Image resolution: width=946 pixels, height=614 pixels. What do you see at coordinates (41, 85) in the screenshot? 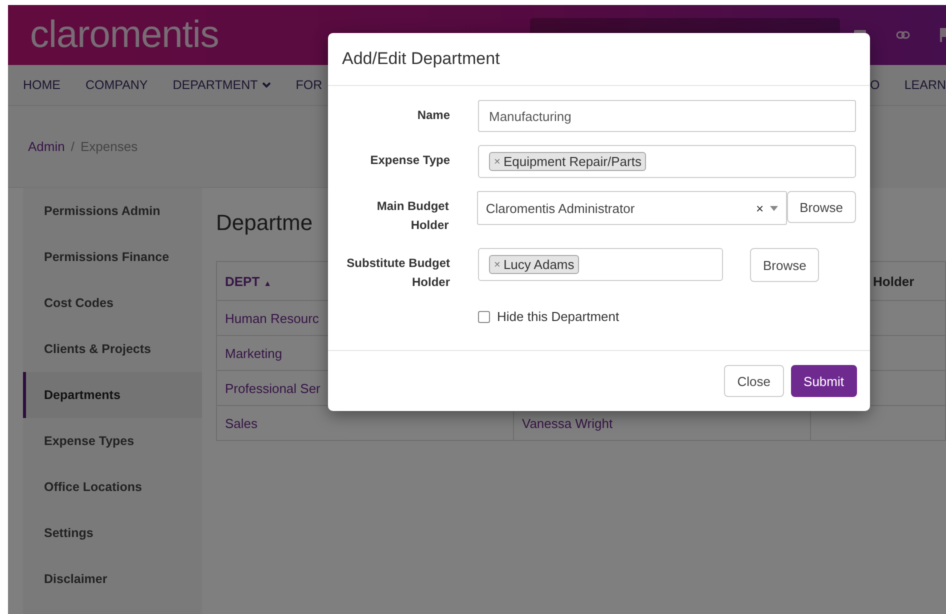
I see `nav-item: HOME` at bounding box center [41, 85].